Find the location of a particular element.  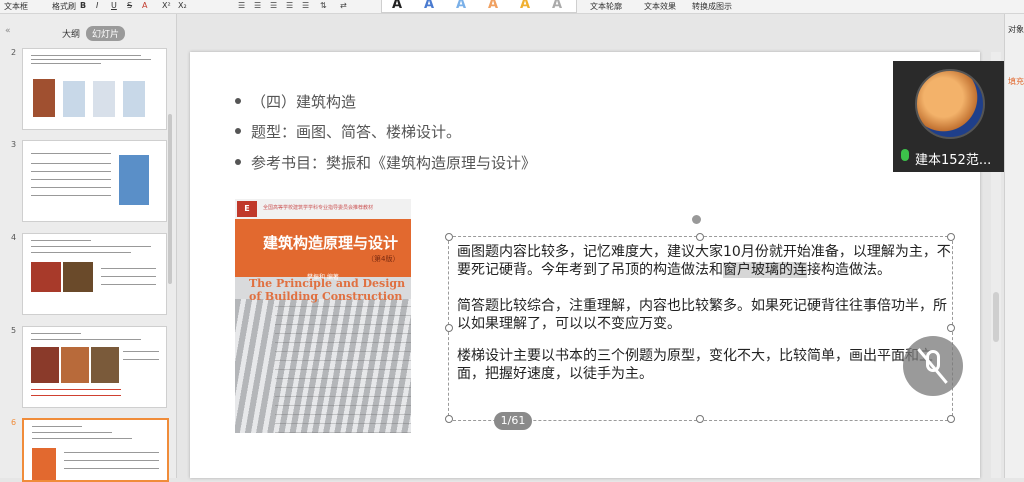

line-spacing-icon: ⇅ is located at coordinates (323, 5).